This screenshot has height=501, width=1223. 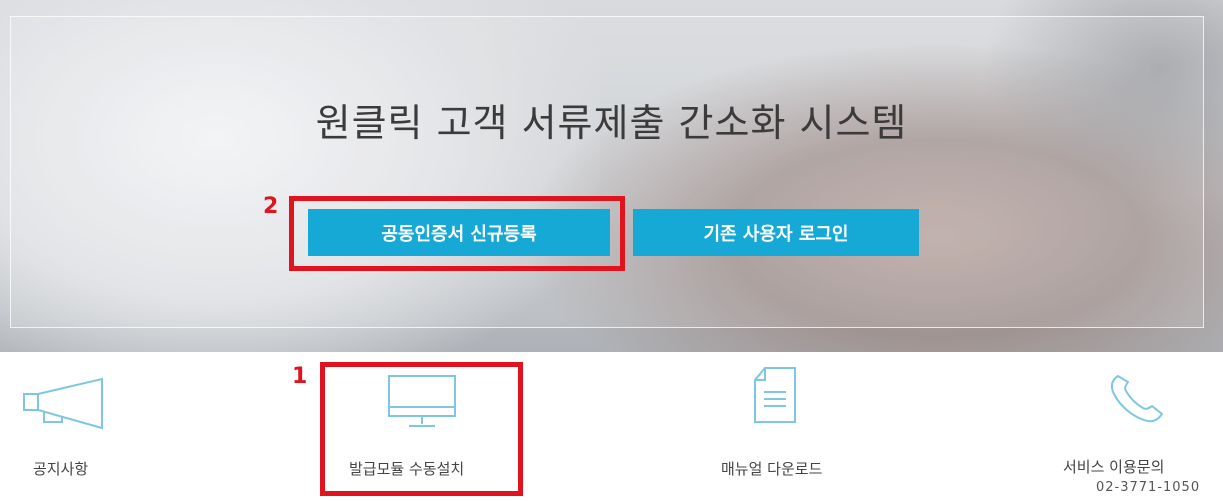 I want to click on quick-link-label: 매뉴얼 다운로드, so click(x=772, y=469).